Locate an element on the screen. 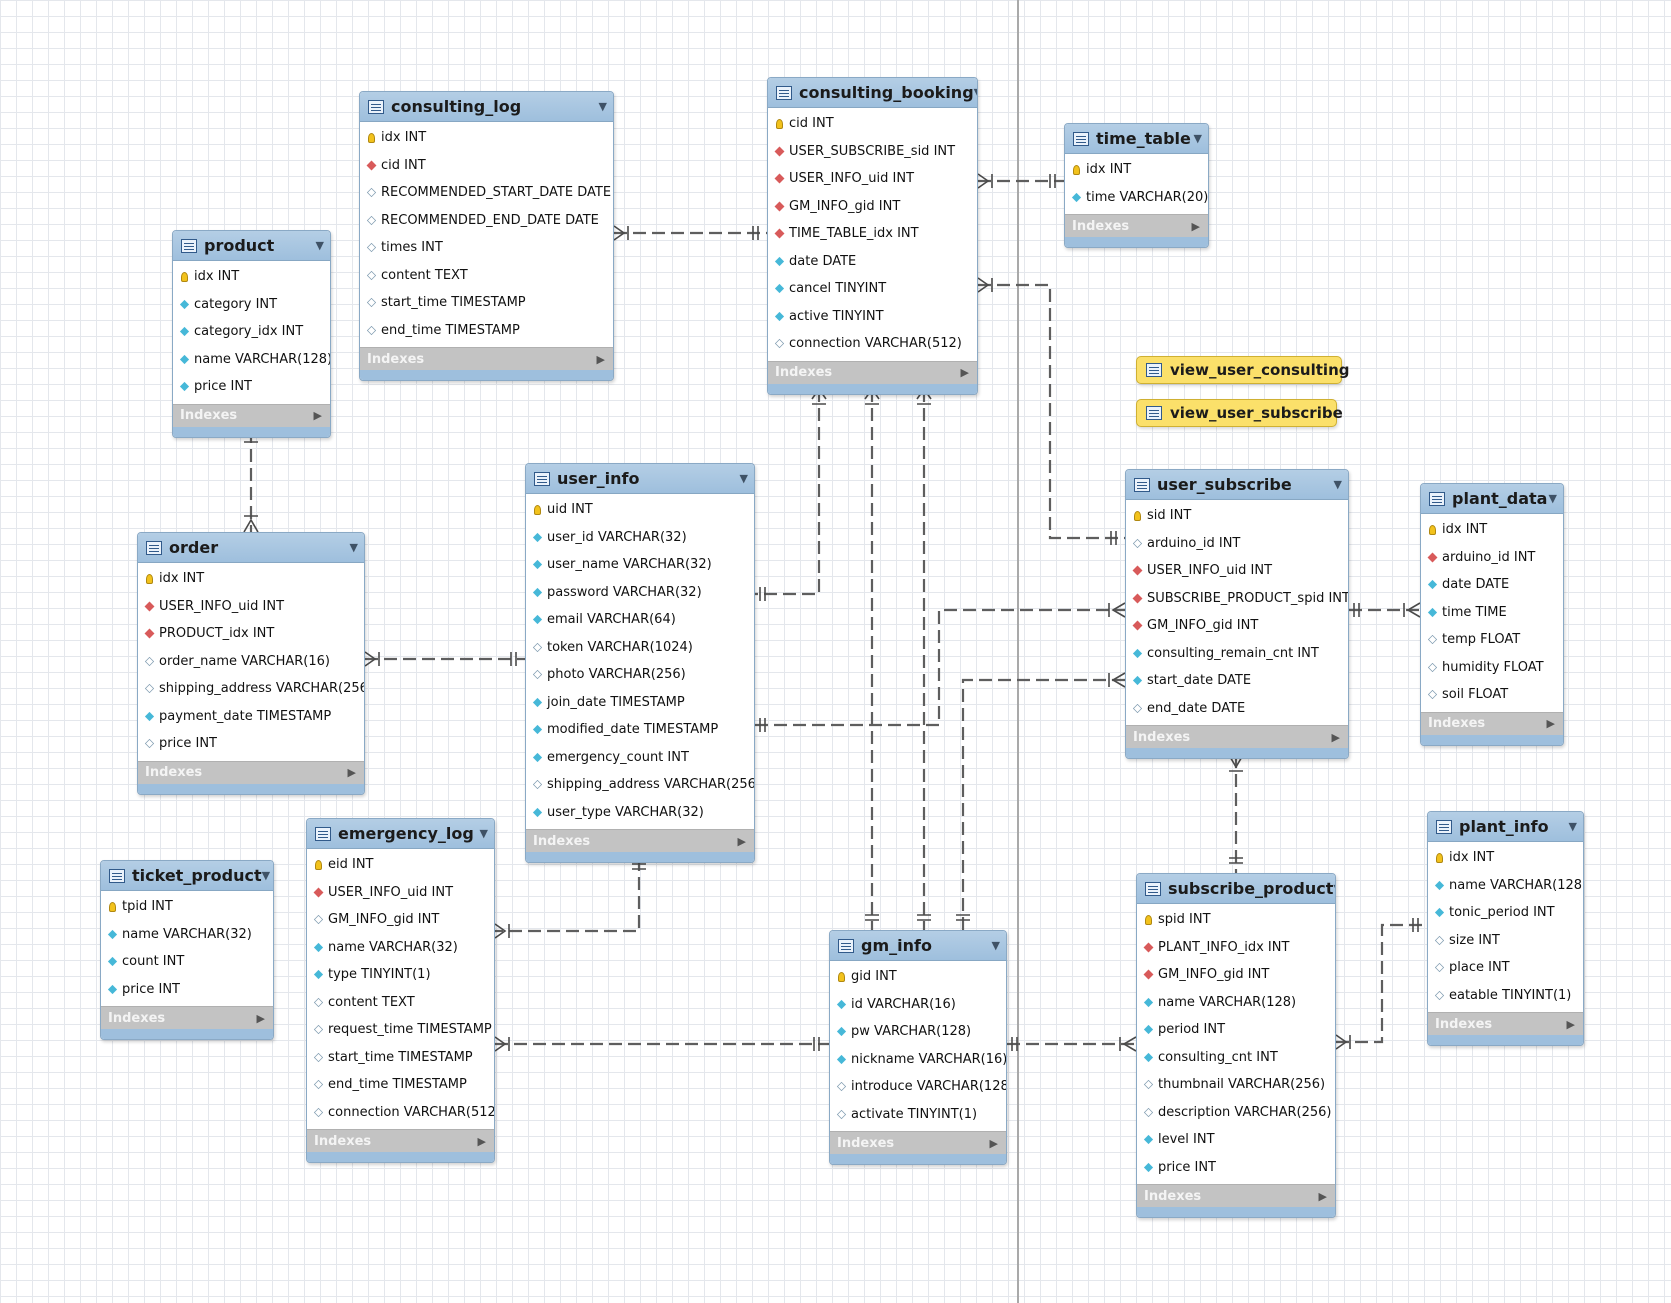 The image size is (1671, 1303). column-row: thumbnail VARCHAR(256) is located at coordinates (1236, 1085).